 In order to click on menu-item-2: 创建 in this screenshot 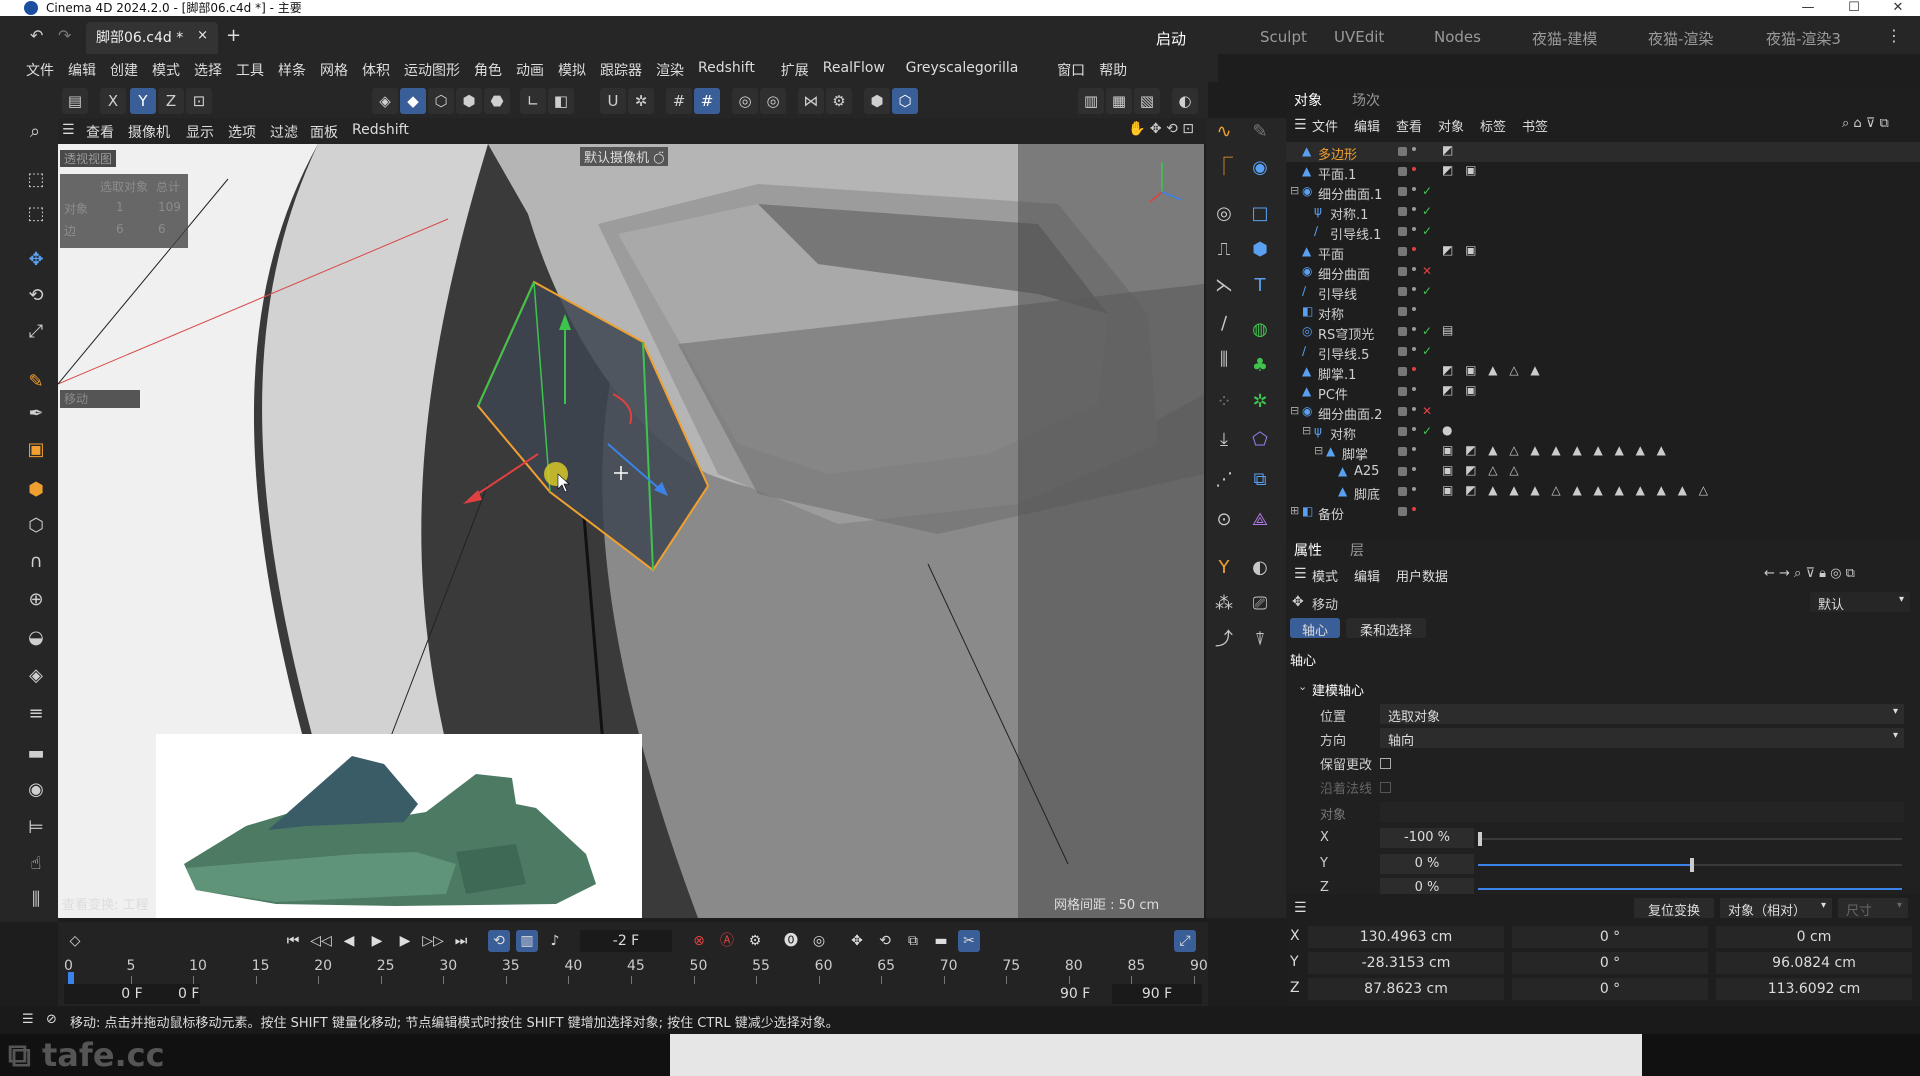, I will do `click(124, 70)`.